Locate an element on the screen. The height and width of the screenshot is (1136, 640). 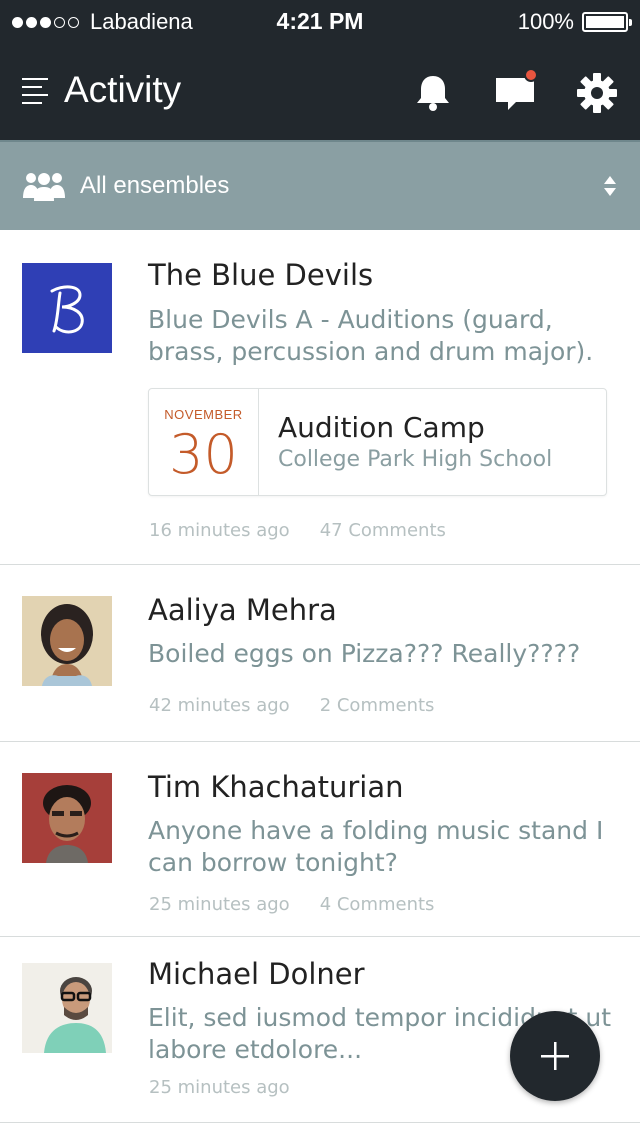
battery-percent: 100% is located at coordinates (545, 21).